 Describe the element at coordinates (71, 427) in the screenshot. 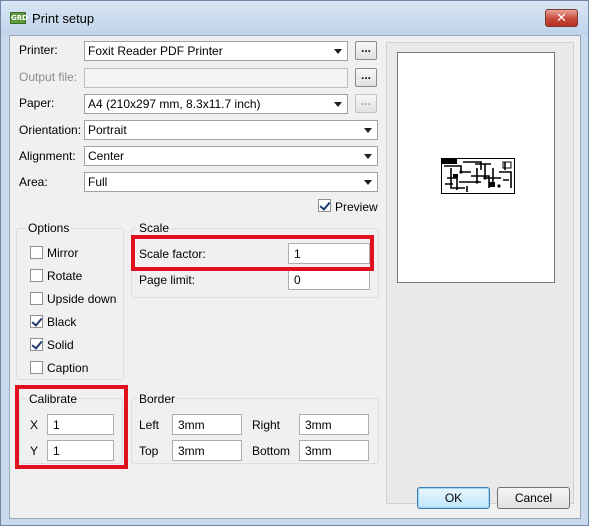

I see `calibrate-highlight` at that location.